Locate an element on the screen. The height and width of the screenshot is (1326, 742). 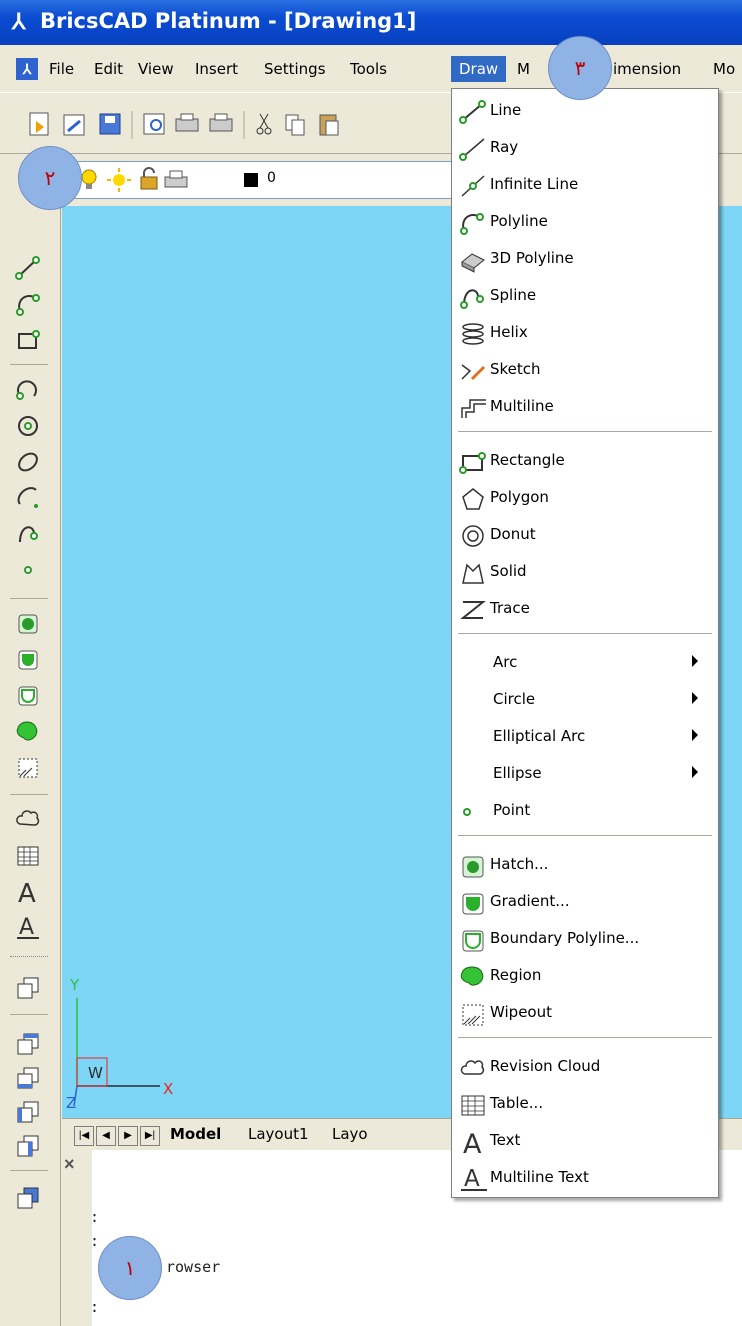
menu-item-label: Sketch is located at coordinates (515, 369).